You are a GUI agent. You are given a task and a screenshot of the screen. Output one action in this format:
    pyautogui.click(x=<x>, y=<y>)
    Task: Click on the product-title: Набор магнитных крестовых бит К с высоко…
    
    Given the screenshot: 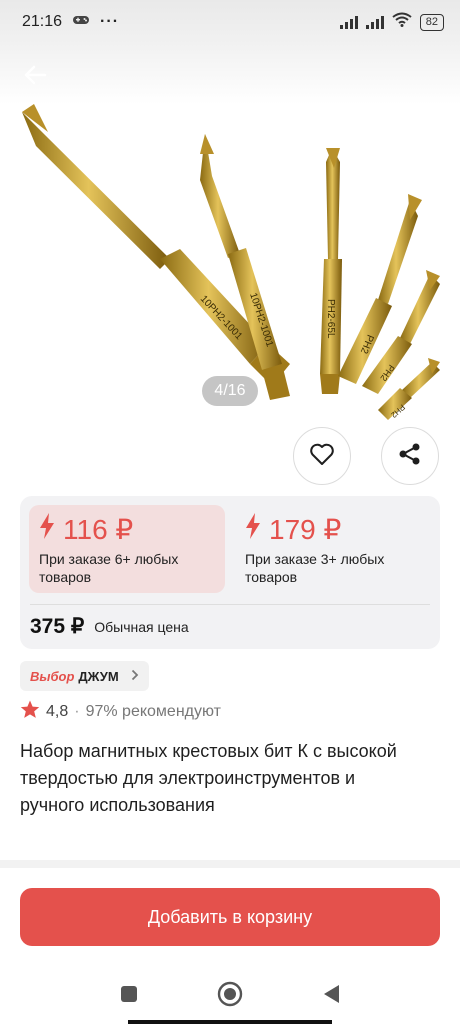 What is the action you would take?
    pyautogui.click(x=208, y=778)
    